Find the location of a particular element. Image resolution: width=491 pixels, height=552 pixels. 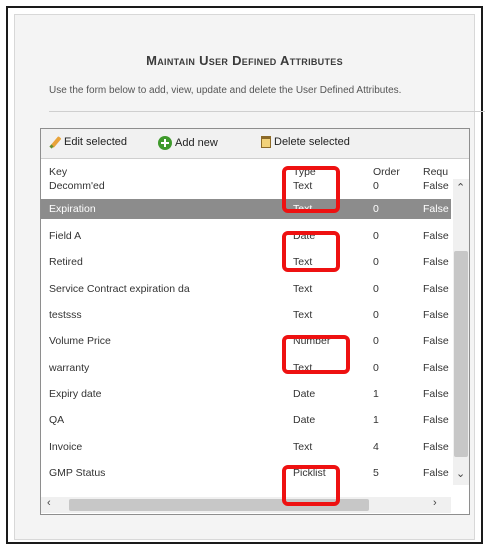

cell-key: Decomm'ed is located at coordinates (77, 186).